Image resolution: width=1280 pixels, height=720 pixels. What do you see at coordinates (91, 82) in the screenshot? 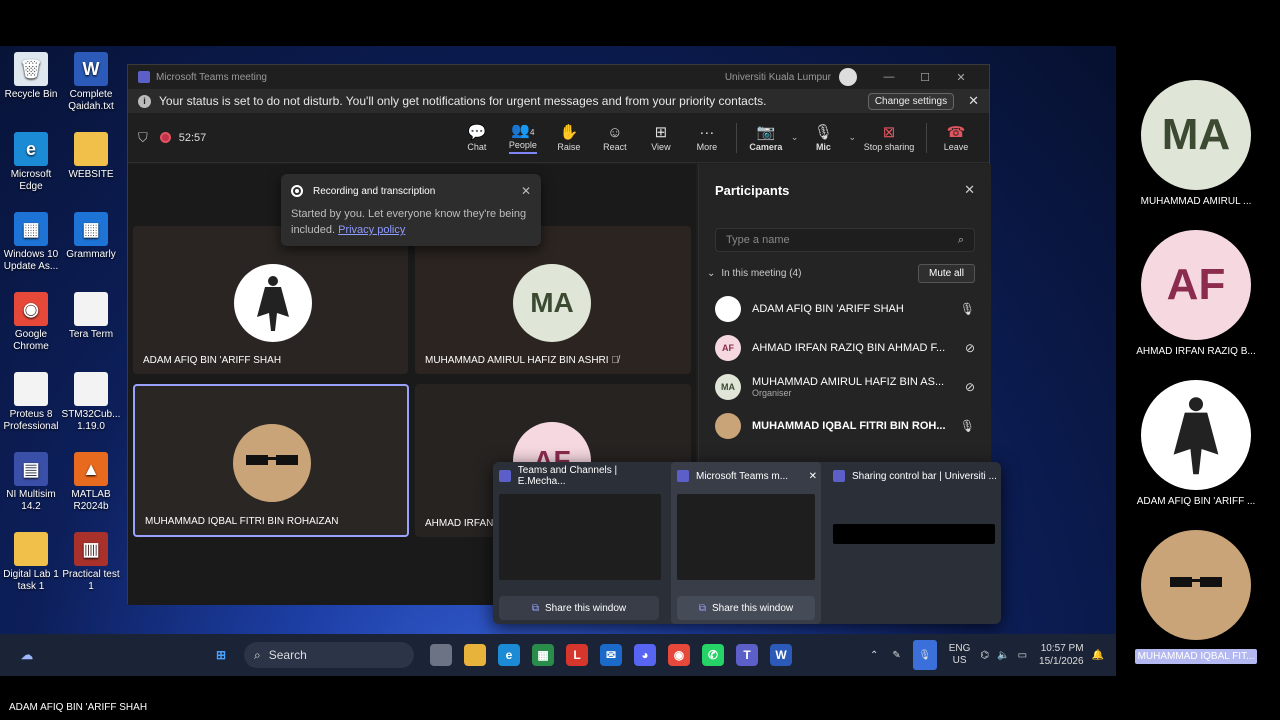
I see `desktop-icon: W Complete Qaidah.txt` at bounding box center [91, 82].